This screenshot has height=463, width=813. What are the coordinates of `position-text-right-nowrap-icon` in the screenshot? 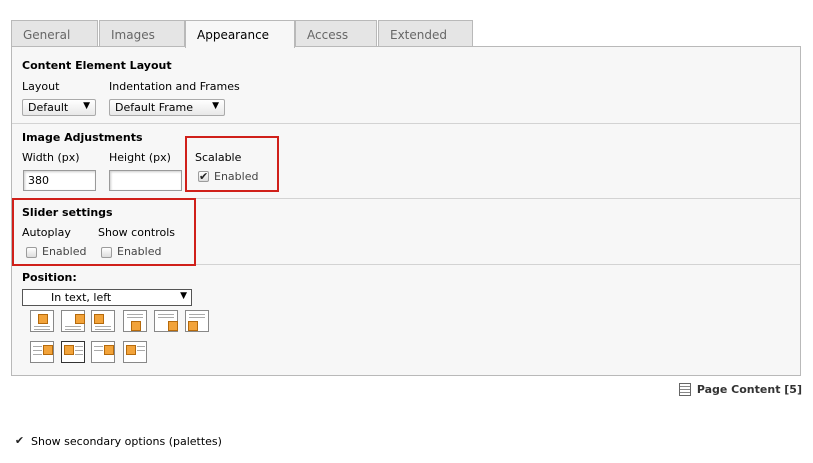 It's located at (103, 352).